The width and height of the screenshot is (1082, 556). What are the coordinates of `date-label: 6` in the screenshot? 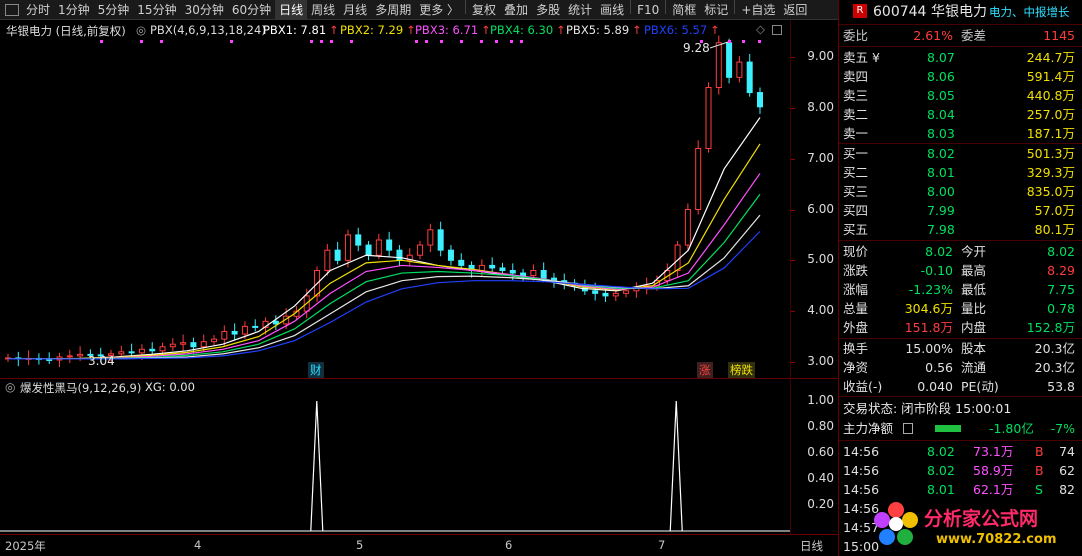 It's located at (509, 545).